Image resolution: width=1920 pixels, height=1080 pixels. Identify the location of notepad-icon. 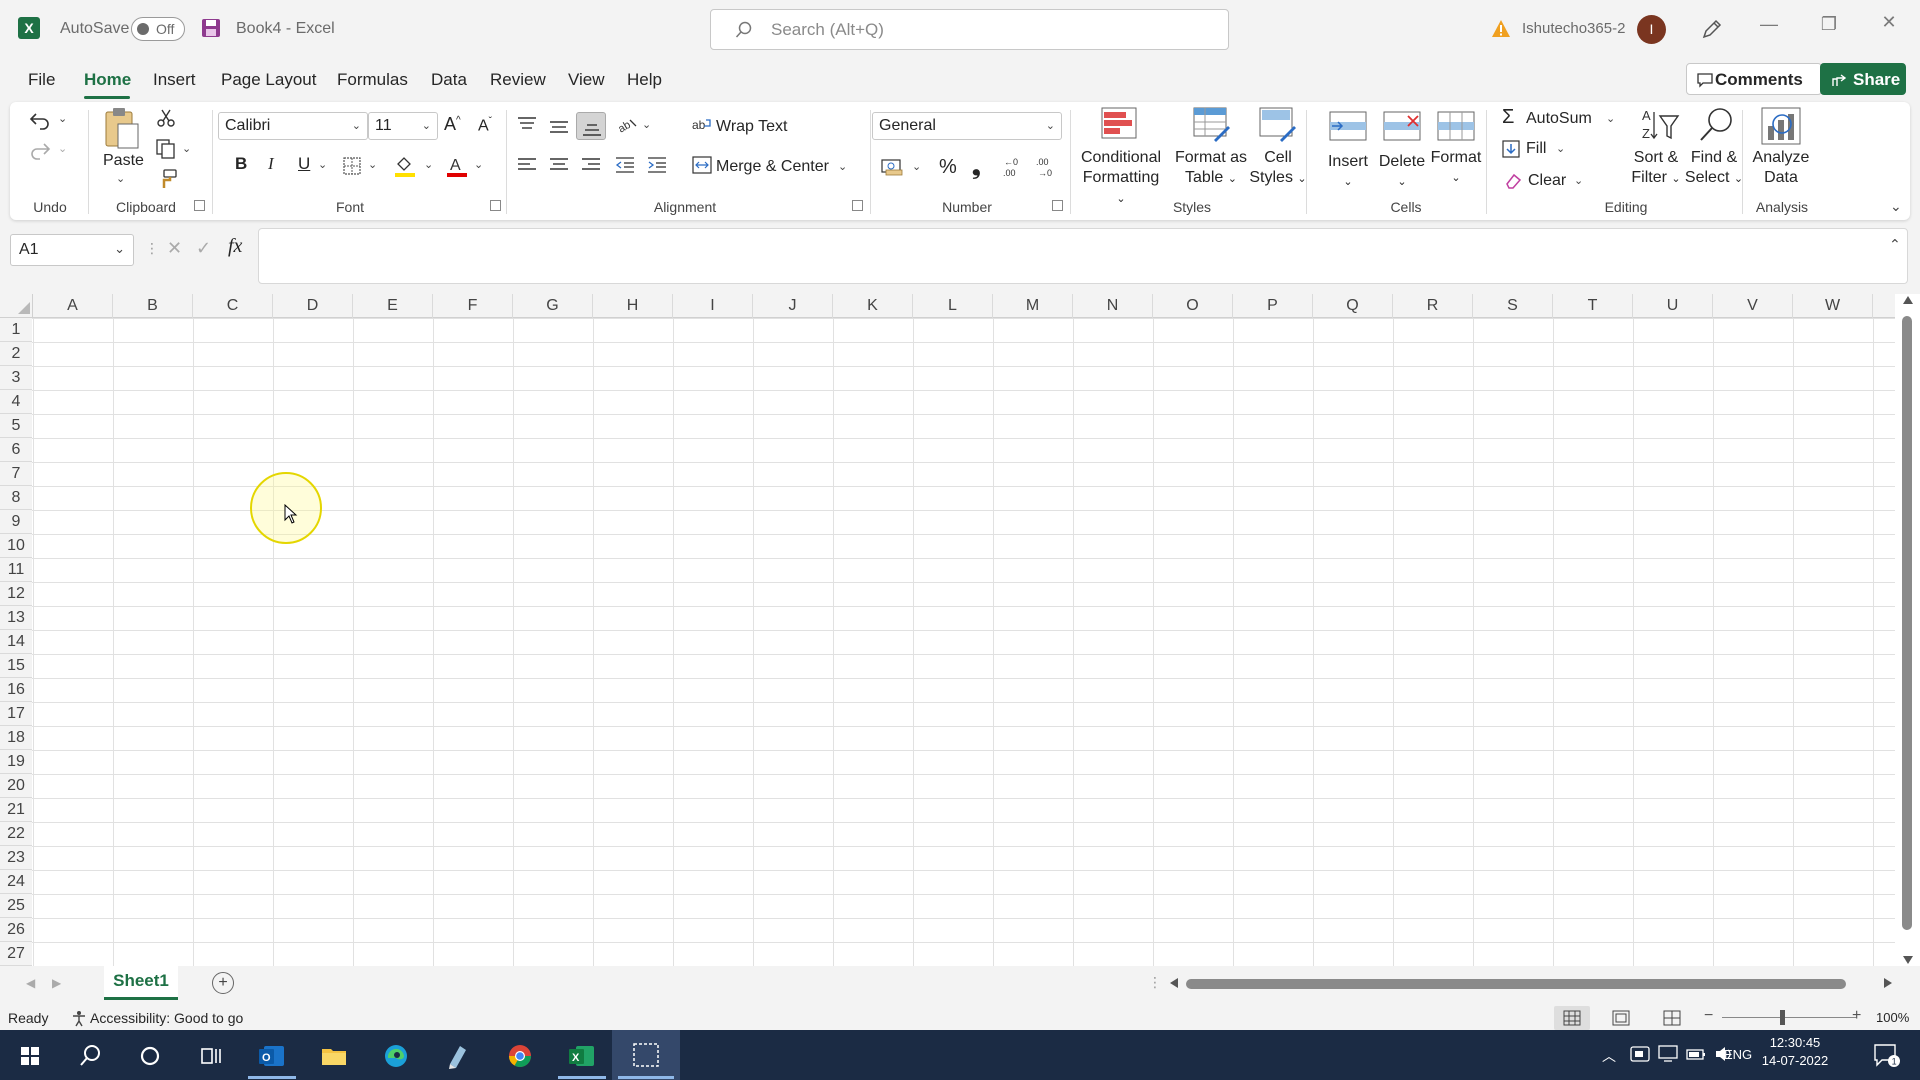
(458, 1056).